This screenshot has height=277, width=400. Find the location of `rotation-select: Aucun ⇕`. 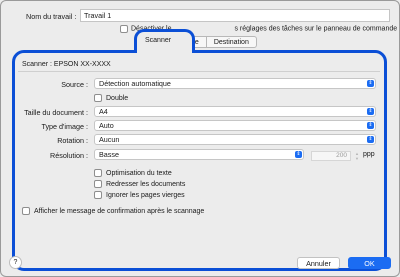

rotation-select: Aucun ⇕ is located at coordinates (235, 139).